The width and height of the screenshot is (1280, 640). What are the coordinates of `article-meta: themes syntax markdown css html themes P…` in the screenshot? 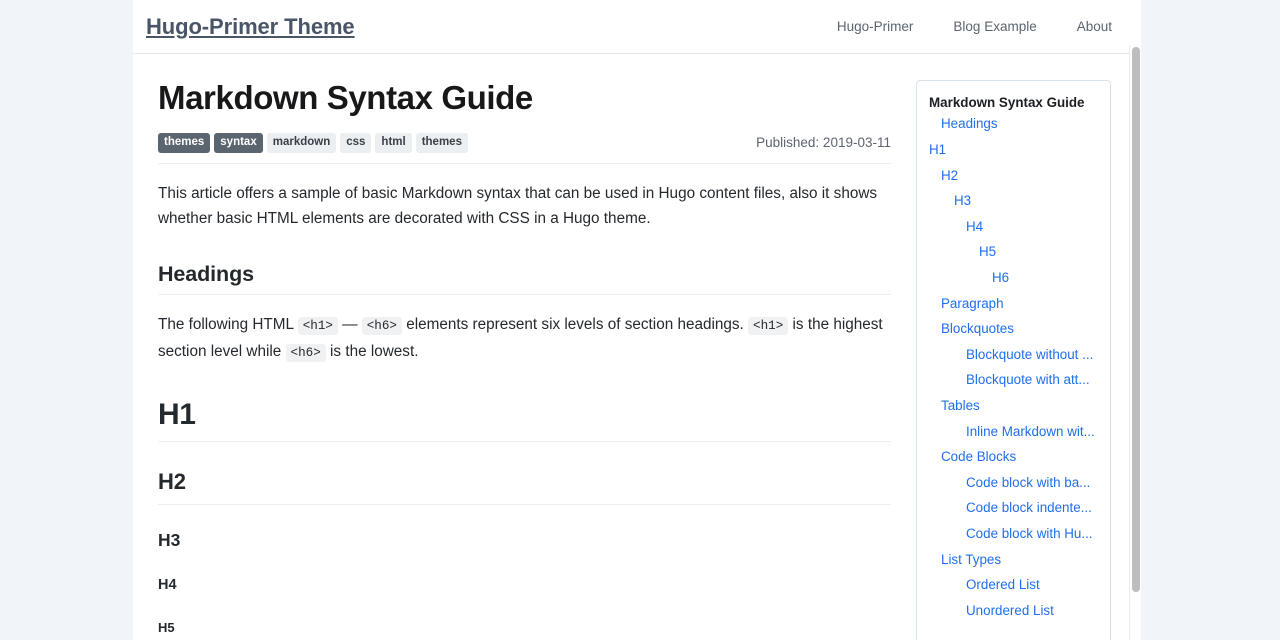 It's located at (524, 148).